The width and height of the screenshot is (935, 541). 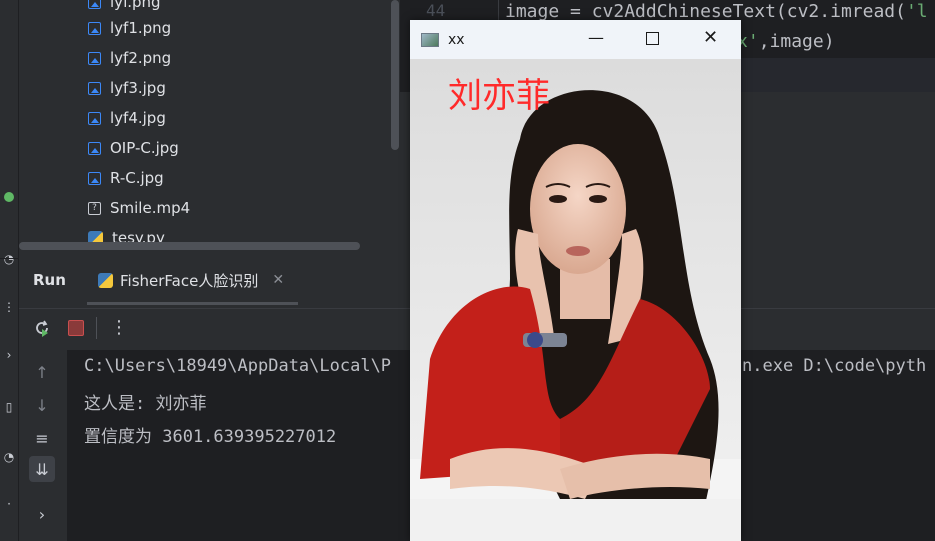 What do you see at coordinates (278, 280) in the screenshot?
I see `close-tab-icon: ✕` at bounding box center [278, 280].